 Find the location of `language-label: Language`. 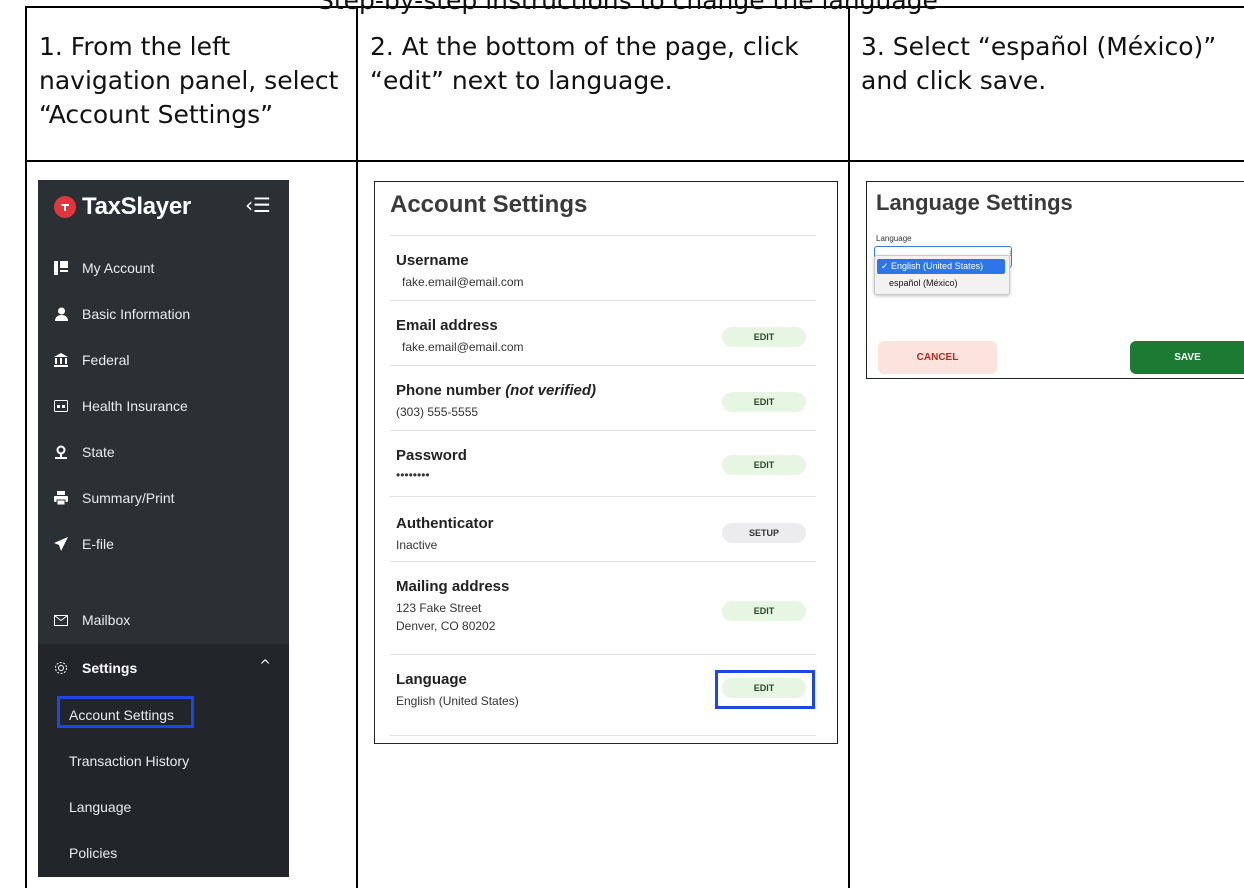

language-label: Language is located at coordinates (431, 679).